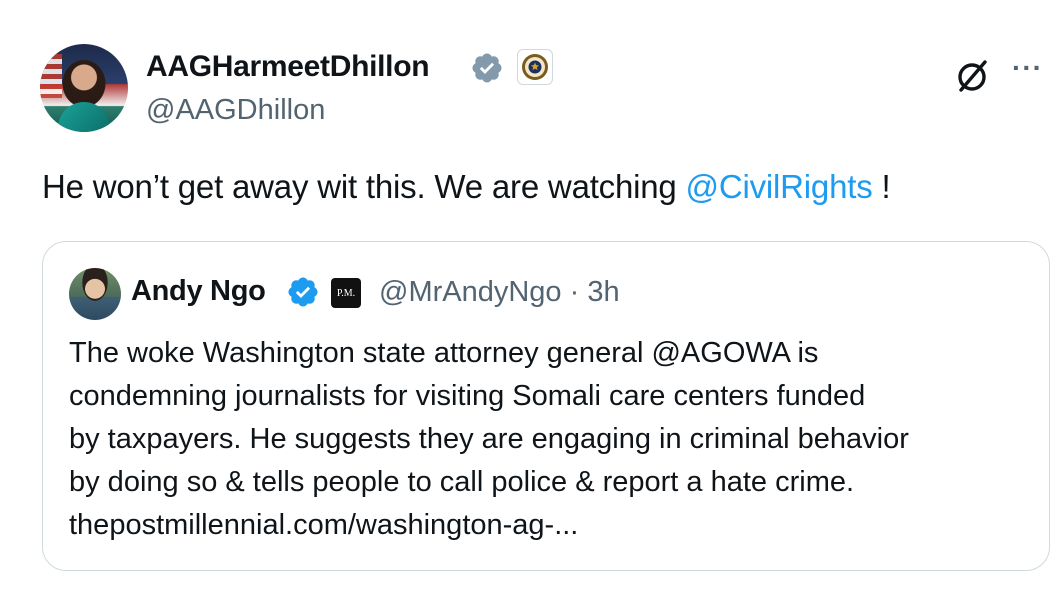  What do you see at coordinates (95, 294) in the screenshot?
I see `quoted-author-avatar` at bounding box center [95, 294].